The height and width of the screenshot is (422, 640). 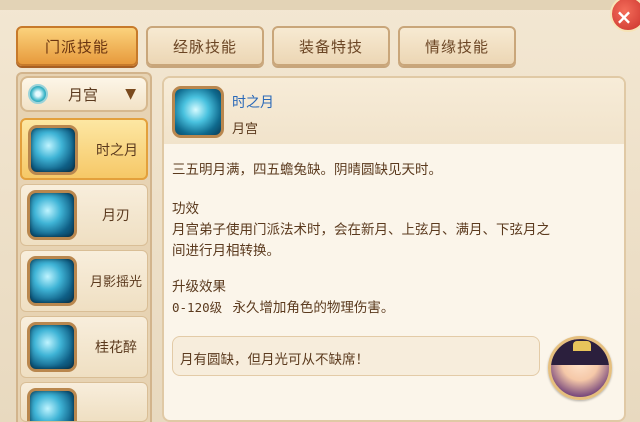 I want to click on tab-label: 门派技能, so click(x=76, y=46).